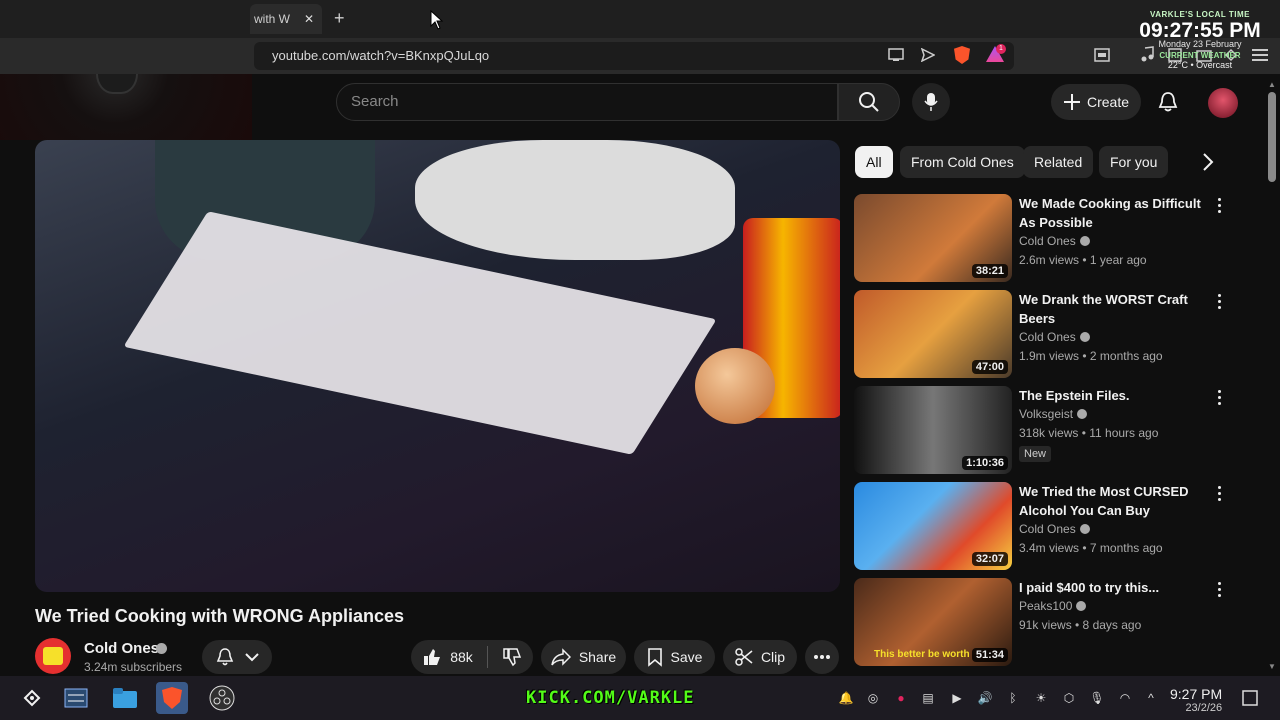 The width and height of the screenshot is (1280, 720). What do you see at coordinates (654, 657) in the screenshot?
I see `bookmark-icon` at bounding box center [654, 657].